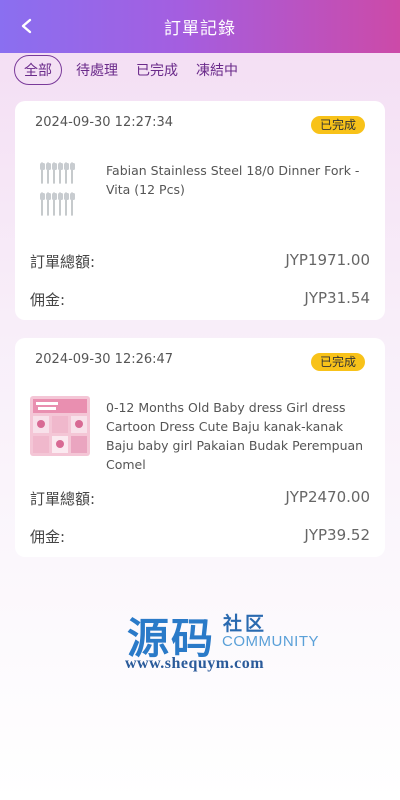 The width and height of the screenshot is (400, 800). What do you see at coordinates (200, 299) in the screenshot?
I see `commission-row: 佣金: JYP31.54` at bounding box center [200, 299].